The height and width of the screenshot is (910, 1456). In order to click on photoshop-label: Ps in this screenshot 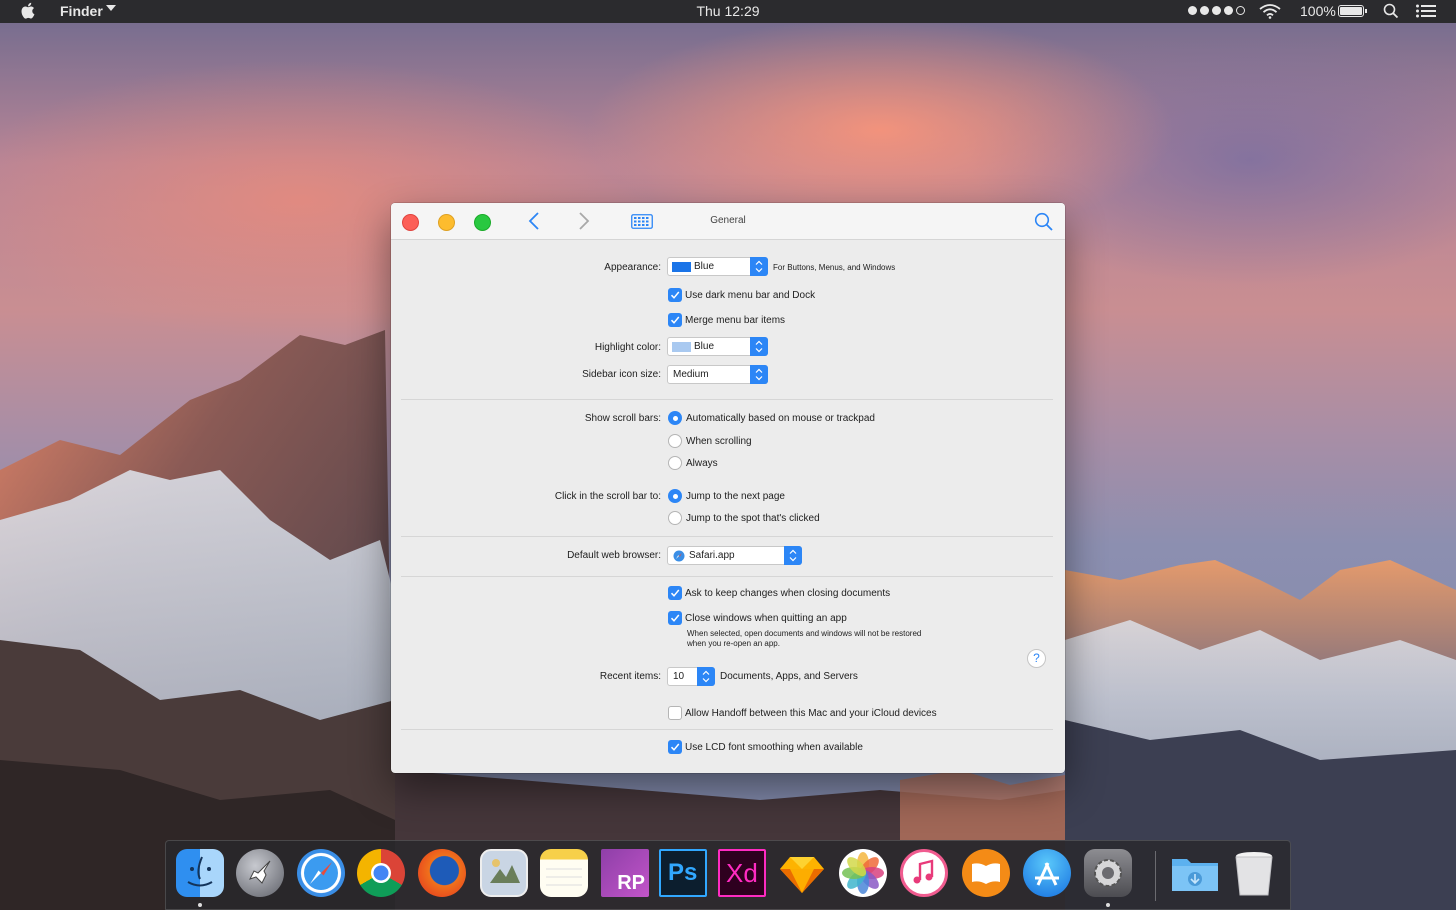, I will do `click(683, 872)`.